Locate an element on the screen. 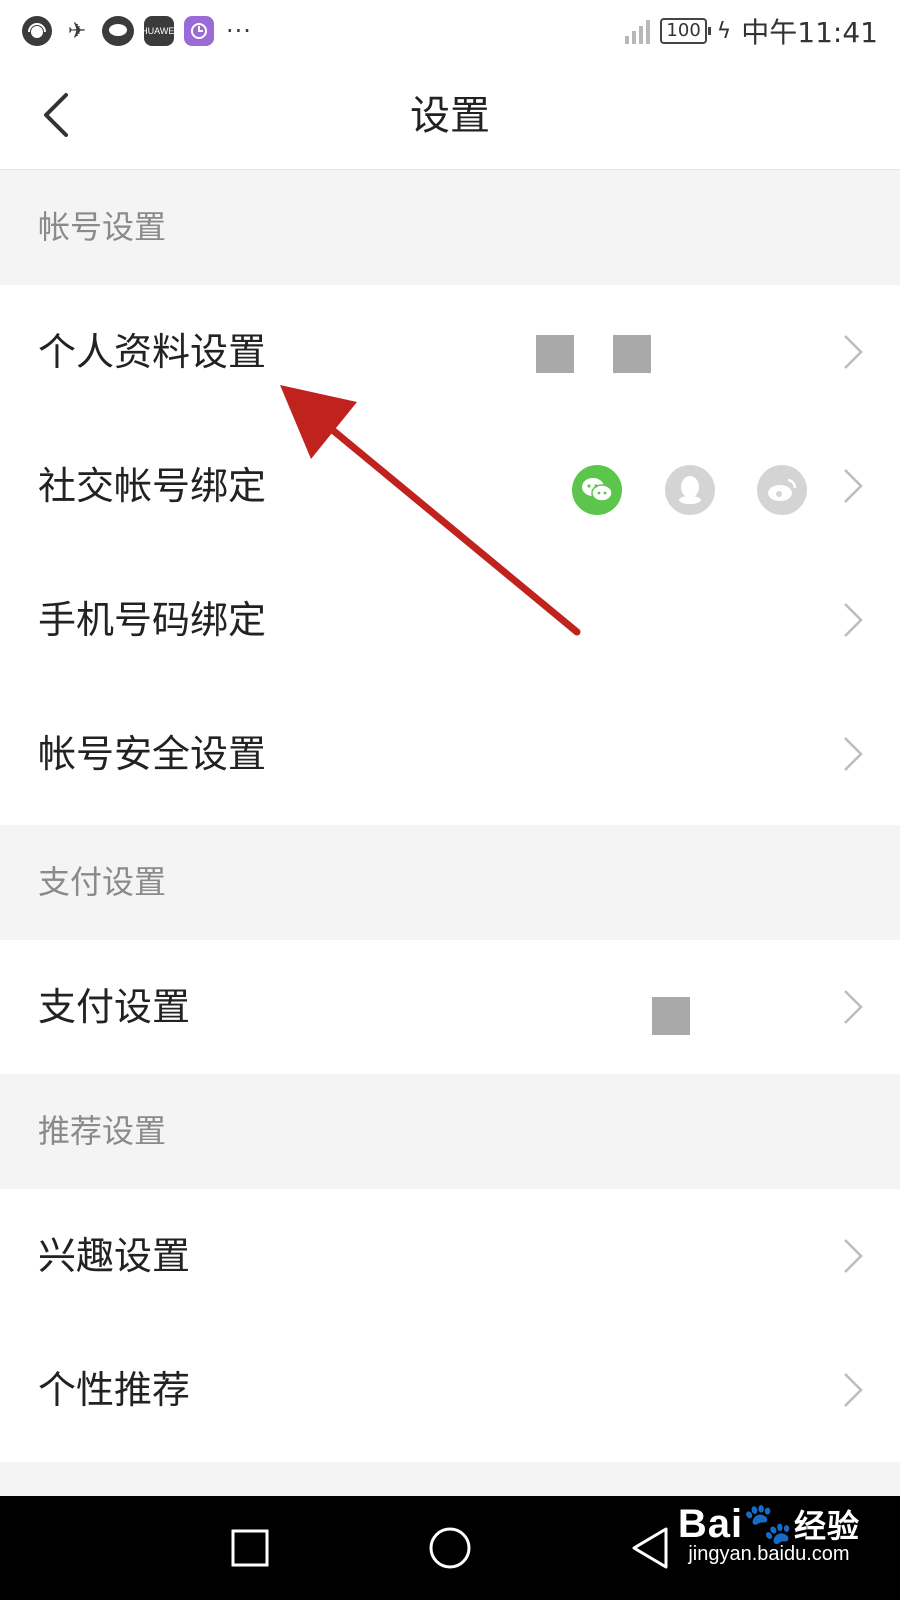  row-label: 帐号安全设置 is located at coordinates (152, 754).